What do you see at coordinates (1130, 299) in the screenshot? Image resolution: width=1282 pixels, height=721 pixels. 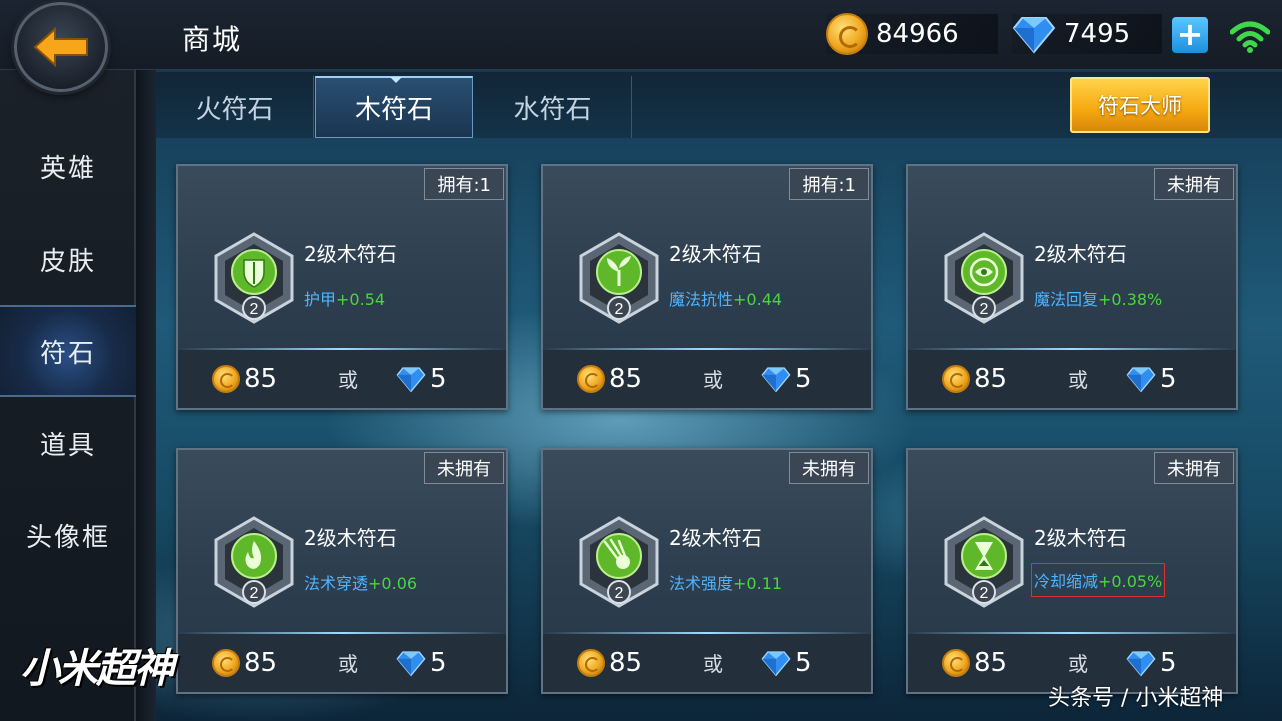 I see `stat-value: +0.38%` at bounding box center [1130, 299].